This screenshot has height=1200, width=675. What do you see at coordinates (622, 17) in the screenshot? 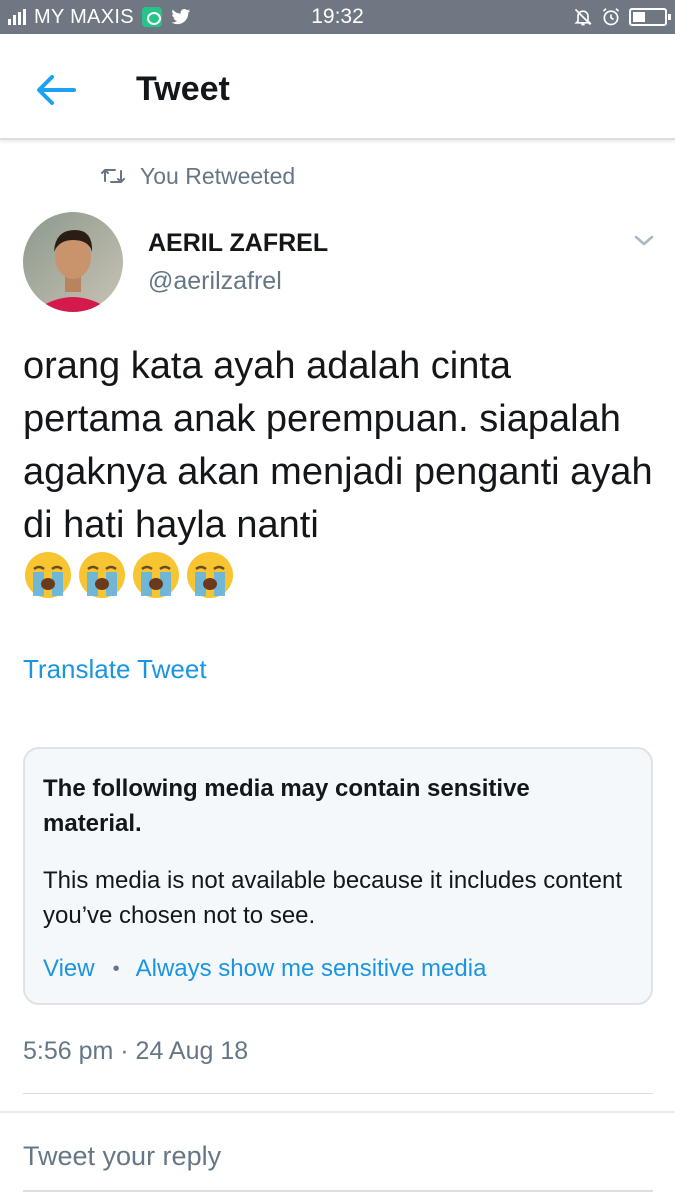
I see `status-bar-right` at bounding box center [622, 17].